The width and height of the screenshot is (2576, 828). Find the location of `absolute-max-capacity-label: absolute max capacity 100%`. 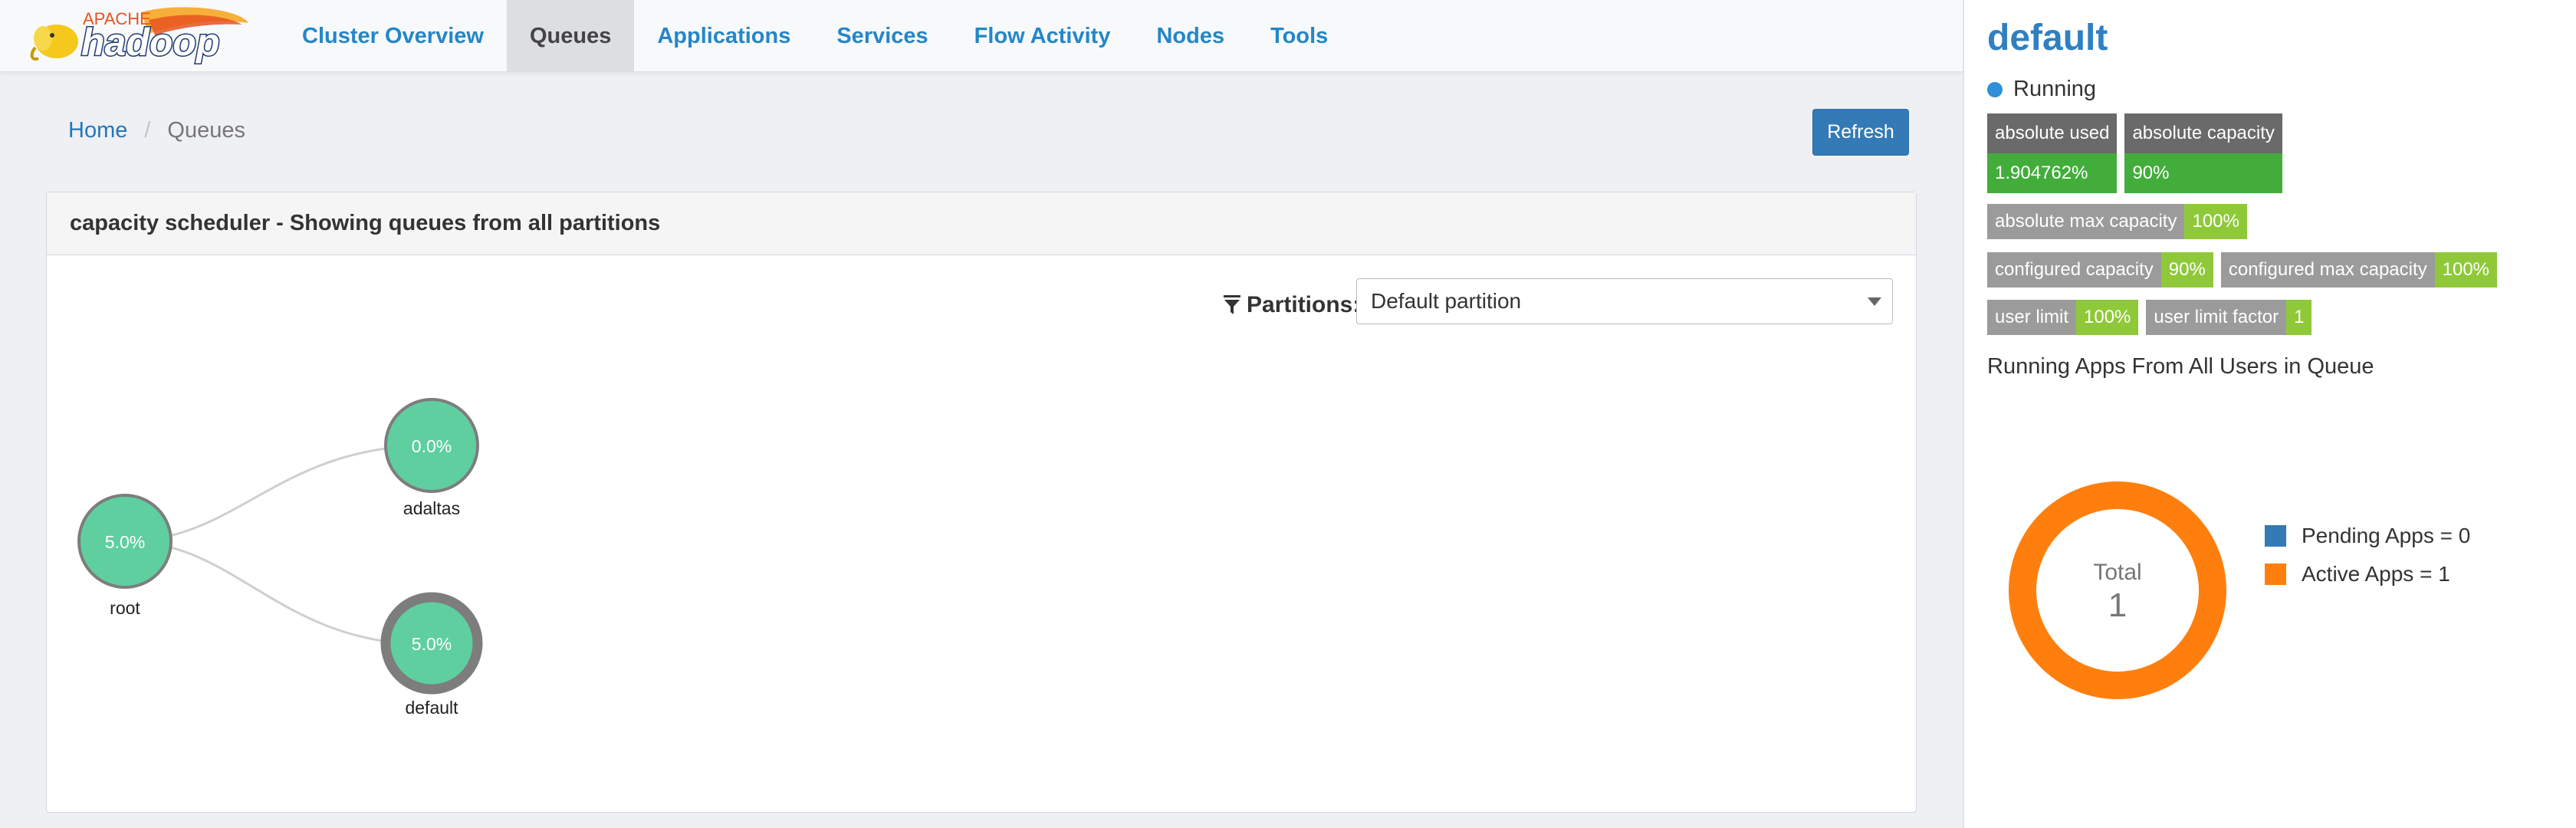

absolute-max-capacity-label: absolute max capacity 100% is located at coordinates (2117, 222).